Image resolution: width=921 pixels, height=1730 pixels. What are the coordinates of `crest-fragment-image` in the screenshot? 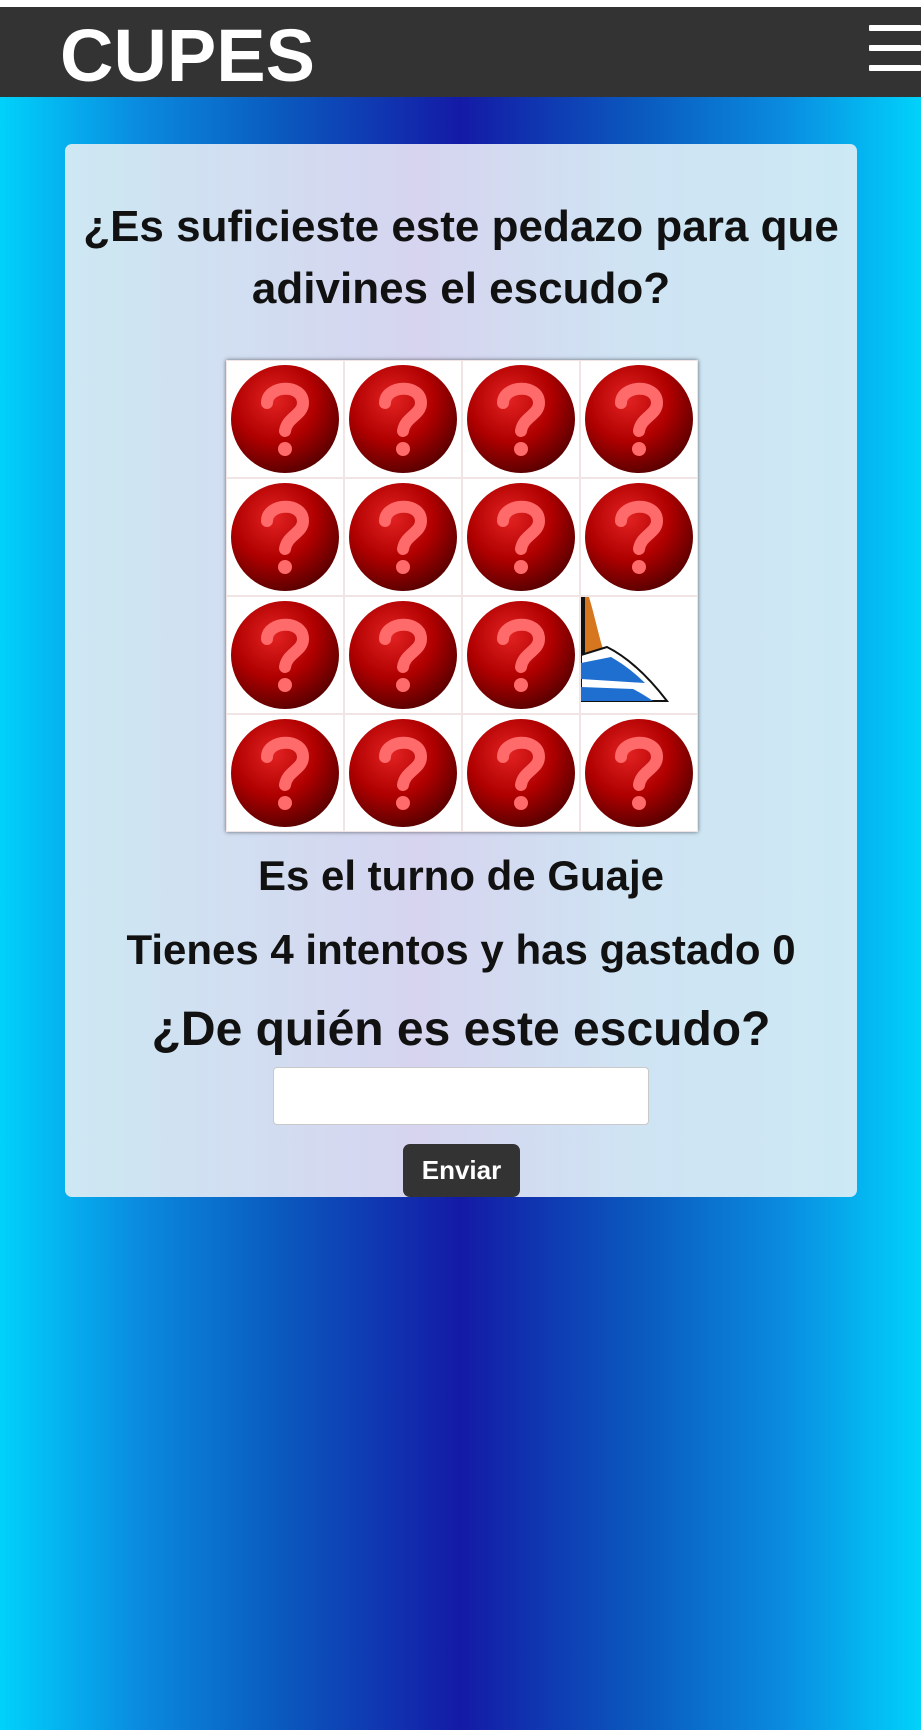 It's located at (639, 655).